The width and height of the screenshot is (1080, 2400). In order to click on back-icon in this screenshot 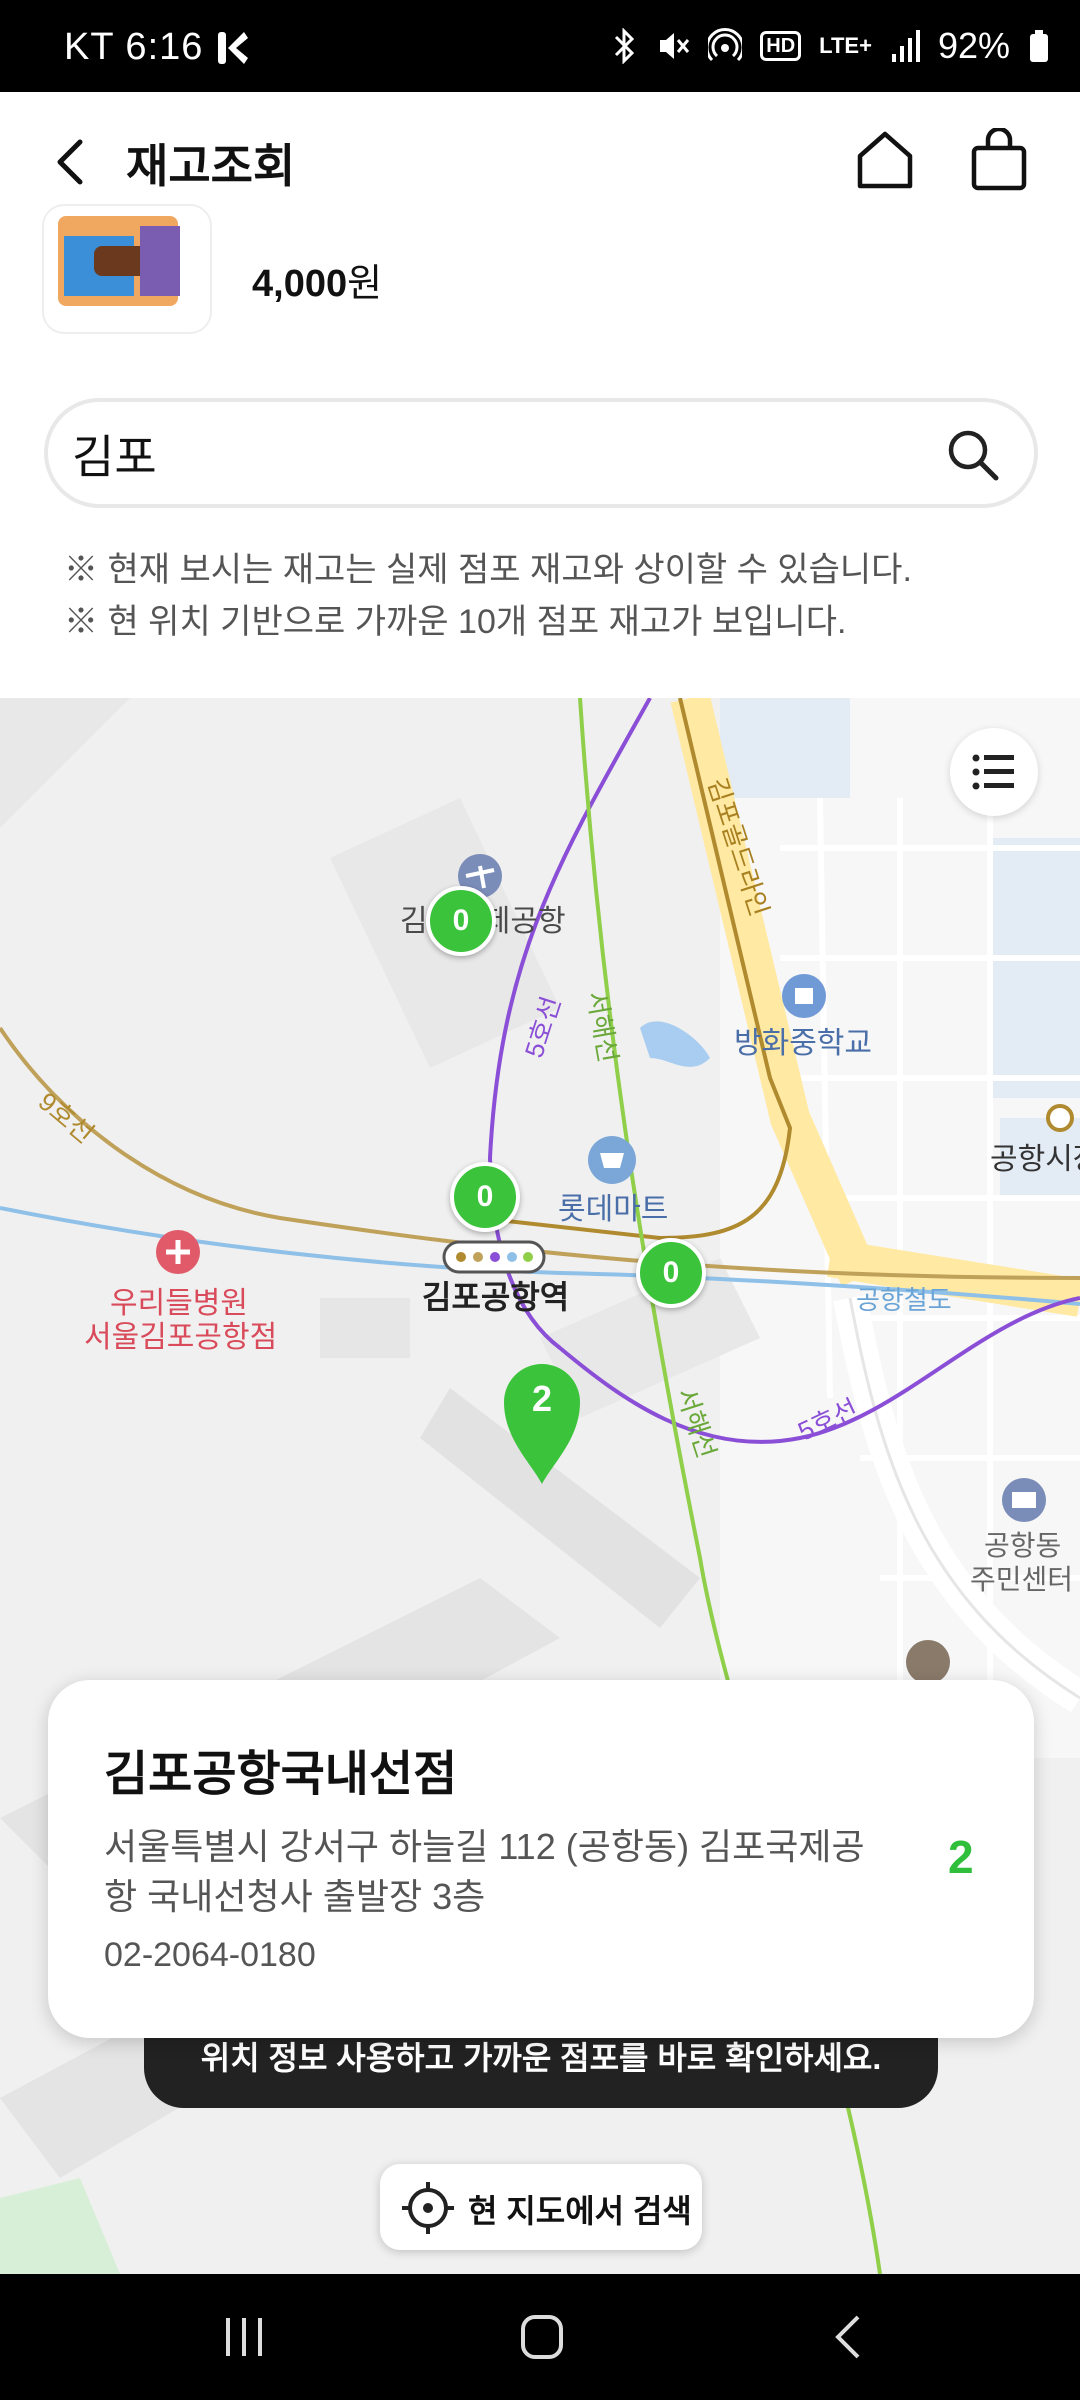, I will do `click(72, 162)`.